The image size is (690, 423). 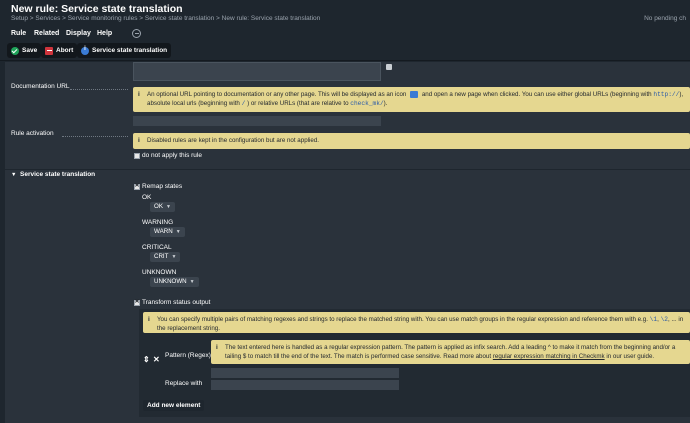 What do you see at coordinates (184, 383) in the screenshot?
I see `replace-label: Replace with` at bounding box center [184, 383].